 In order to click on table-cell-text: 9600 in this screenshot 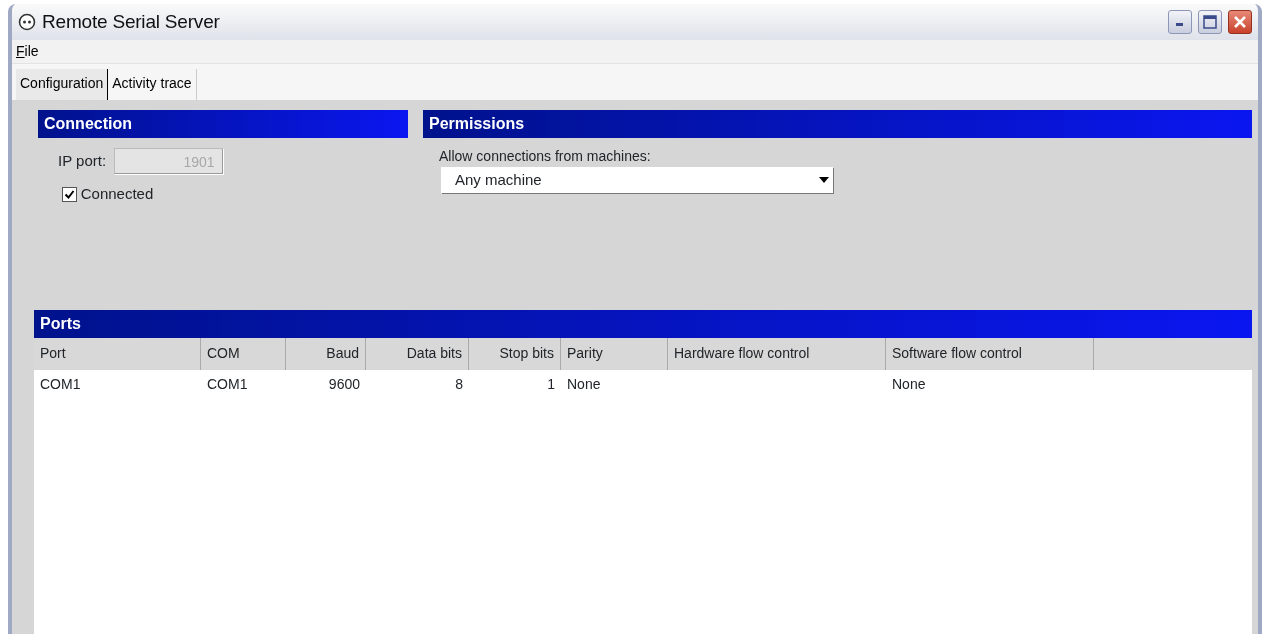, I will do `click(344, 384)`.